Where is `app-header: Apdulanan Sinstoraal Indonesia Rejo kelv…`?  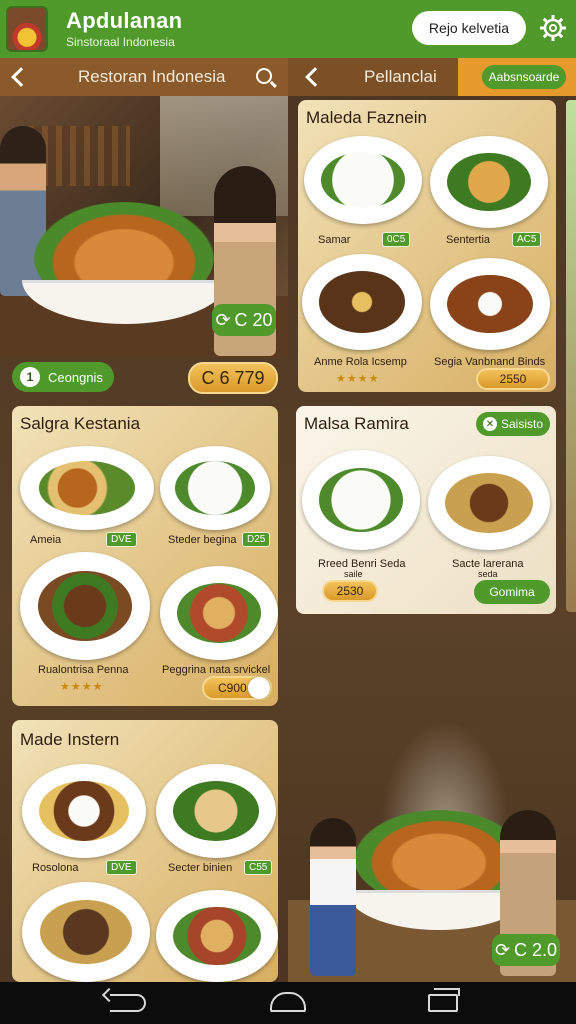 app-header: Apdulanan Sinstoraal Indonesia Rejo kelv… is located at coordinates (288, 29).